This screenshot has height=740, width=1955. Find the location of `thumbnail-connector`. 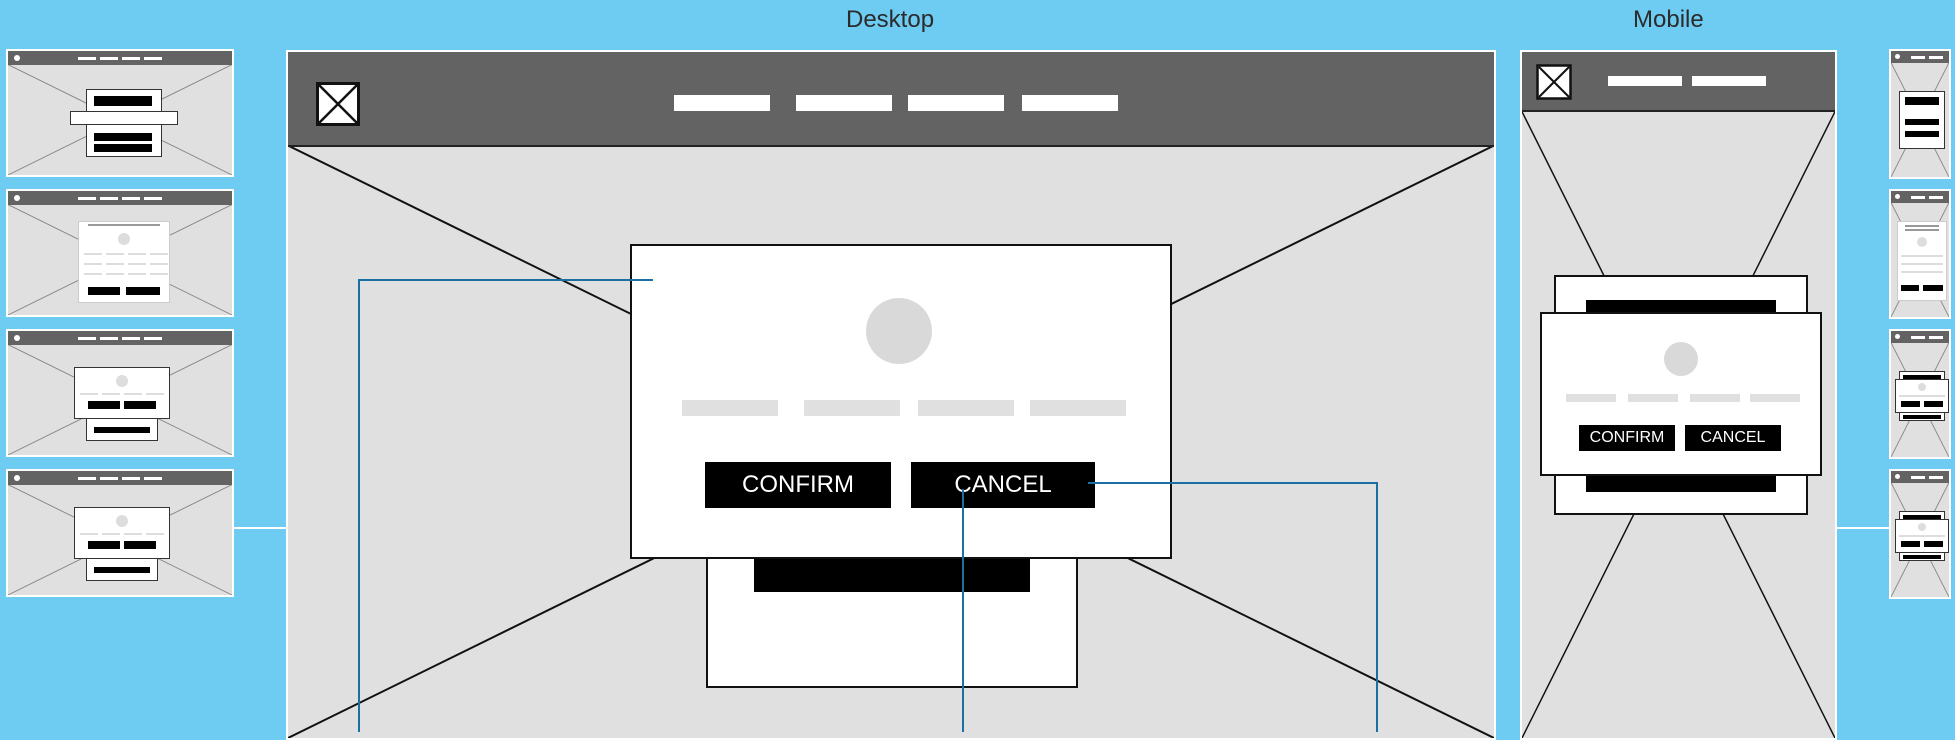

thumbnail-connector is located at coordinates (260, 528).